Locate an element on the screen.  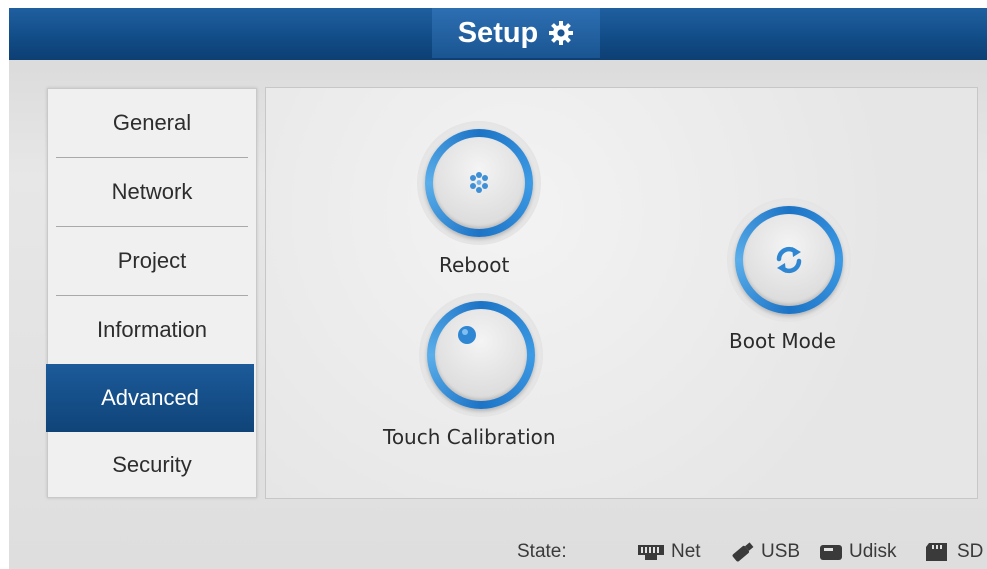
nav-item-label: Security is located at coordinates (152, 464).